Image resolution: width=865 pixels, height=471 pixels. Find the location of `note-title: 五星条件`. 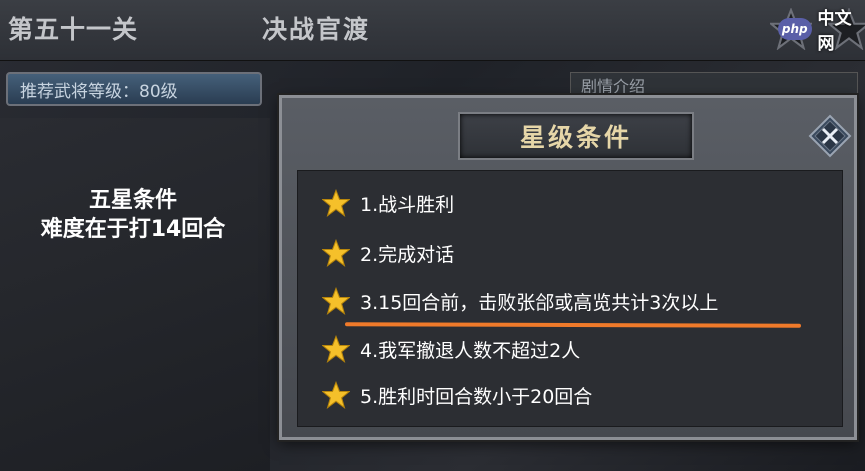

note-title: 五星条件 is located at coordinates (132, 200).